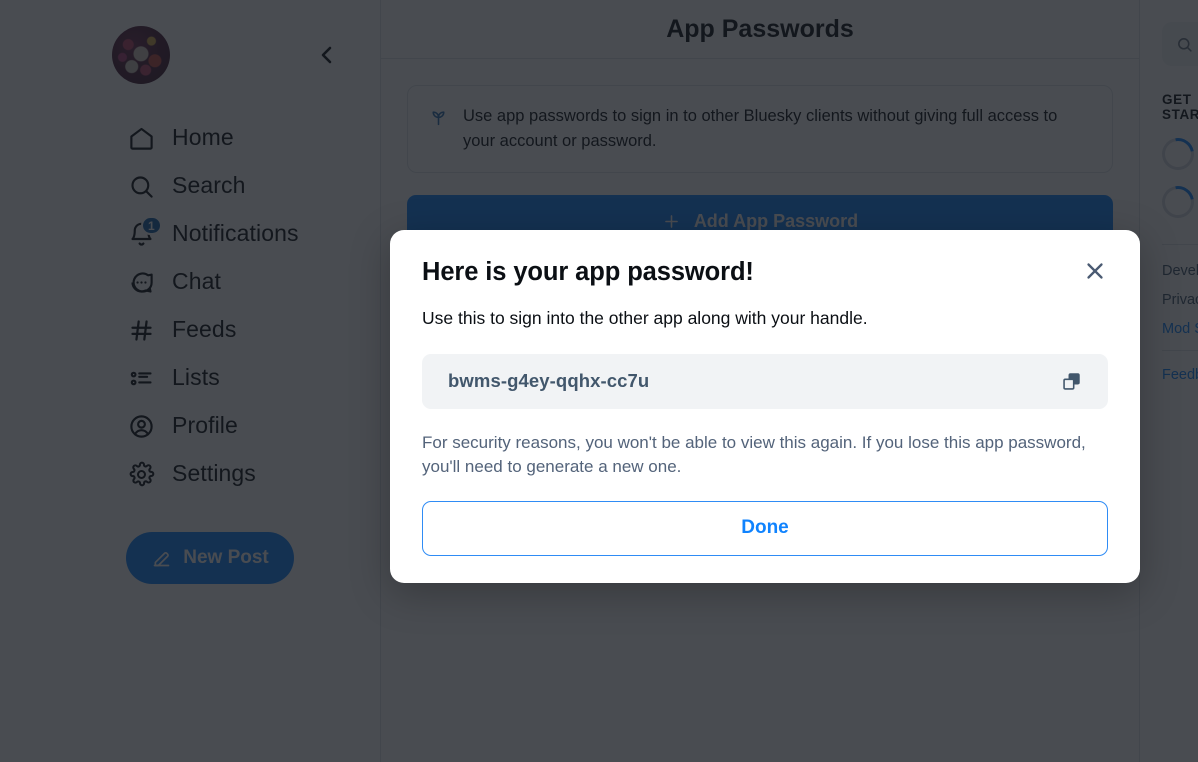 This screenshot has height=762, width=1198. Describe the element at coordinates (549, 380) in the screenshot. I see `app-password-value: bwms-g4ey-qqhx-cc7u` at that location.